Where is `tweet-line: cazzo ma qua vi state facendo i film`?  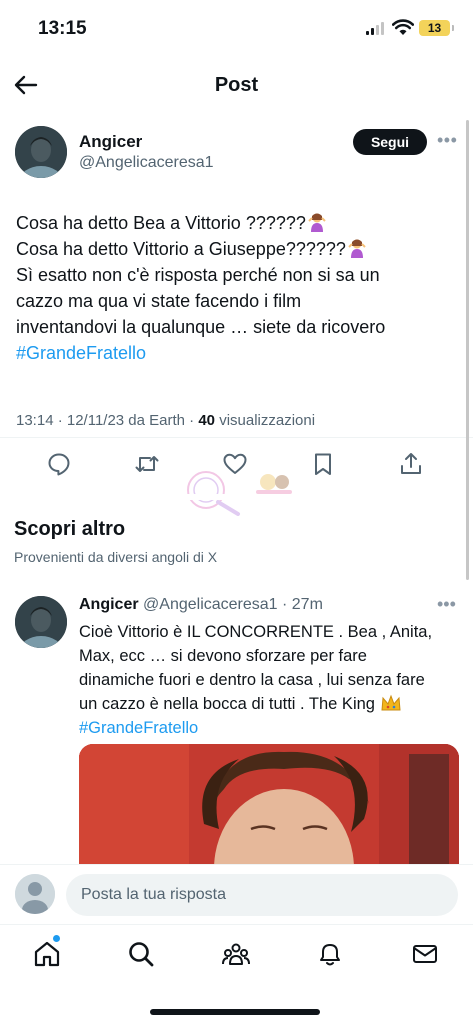
tweet-line: cazzo ma qua vi state facendo i film is located at coordinates (159, 301).